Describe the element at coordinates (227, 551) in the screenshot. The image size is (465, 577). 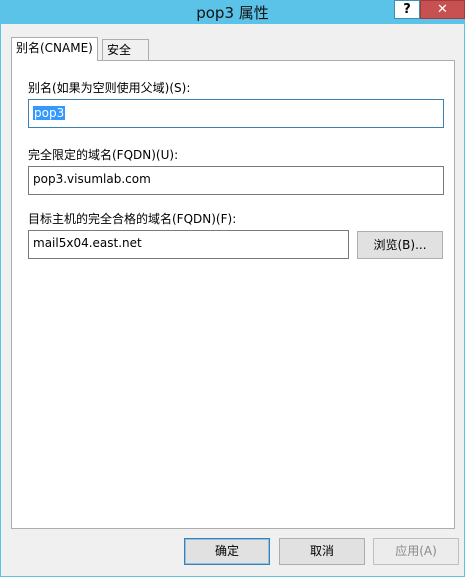
I see `ok-button: 确定` at that location.